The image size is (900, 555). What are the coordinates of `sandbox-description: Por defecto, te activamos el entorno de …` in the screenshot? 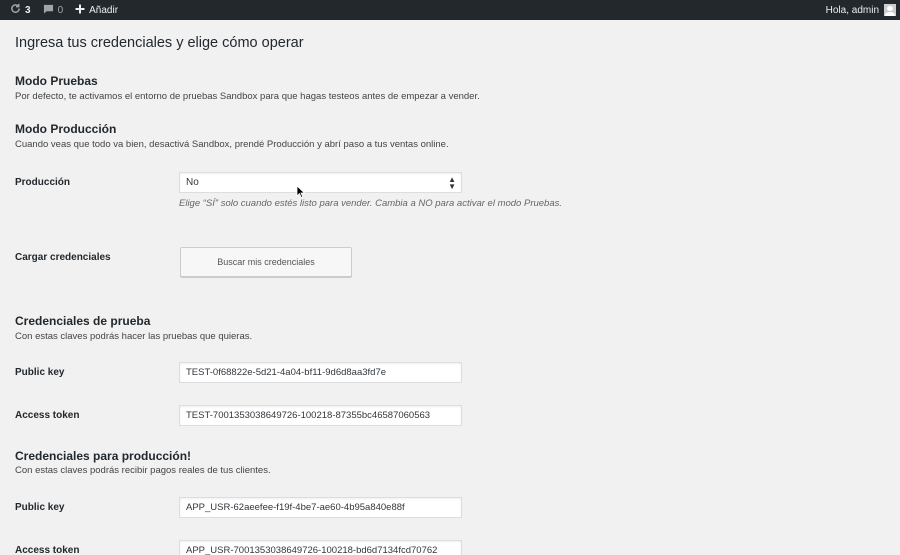 It's located at (247, 96).